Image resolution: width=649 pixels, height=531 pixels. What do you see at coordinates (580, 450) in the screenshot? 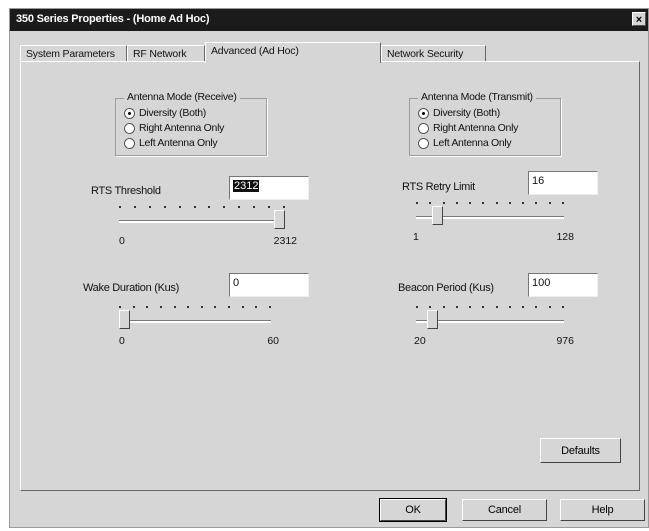
I see `defaults-button: Defaults` at bounding box center [580, 450].